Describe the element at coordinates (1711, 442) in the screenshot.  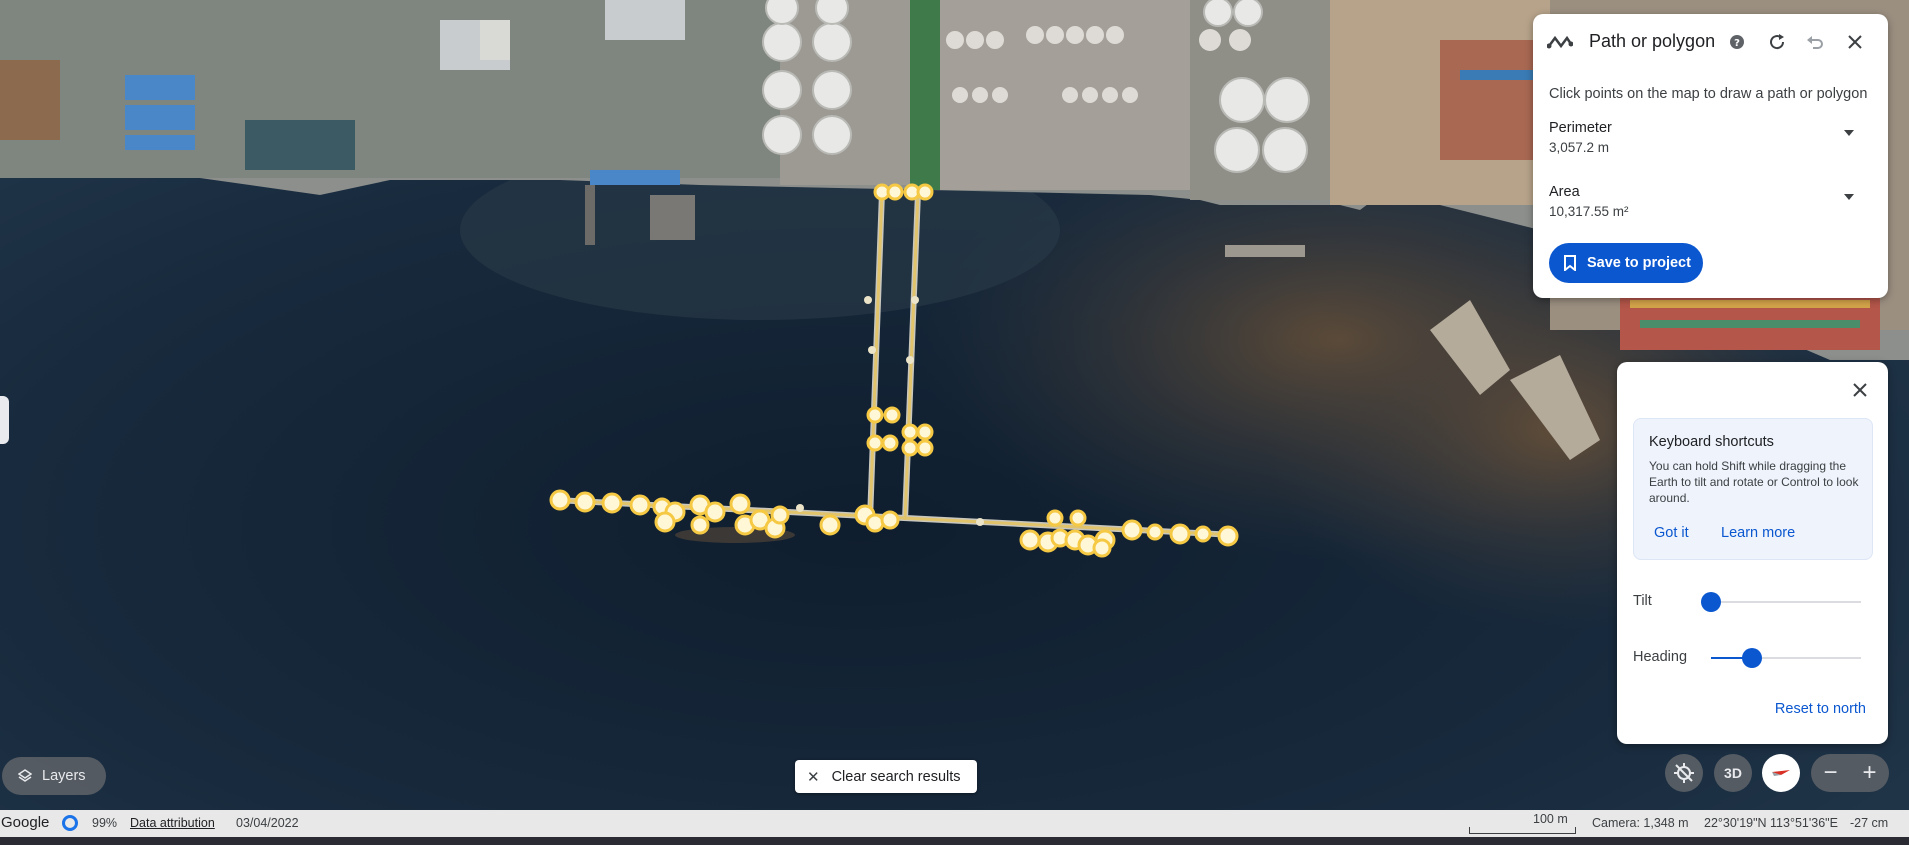
I see `tip-title: Keyboard shortcuts` at that location.